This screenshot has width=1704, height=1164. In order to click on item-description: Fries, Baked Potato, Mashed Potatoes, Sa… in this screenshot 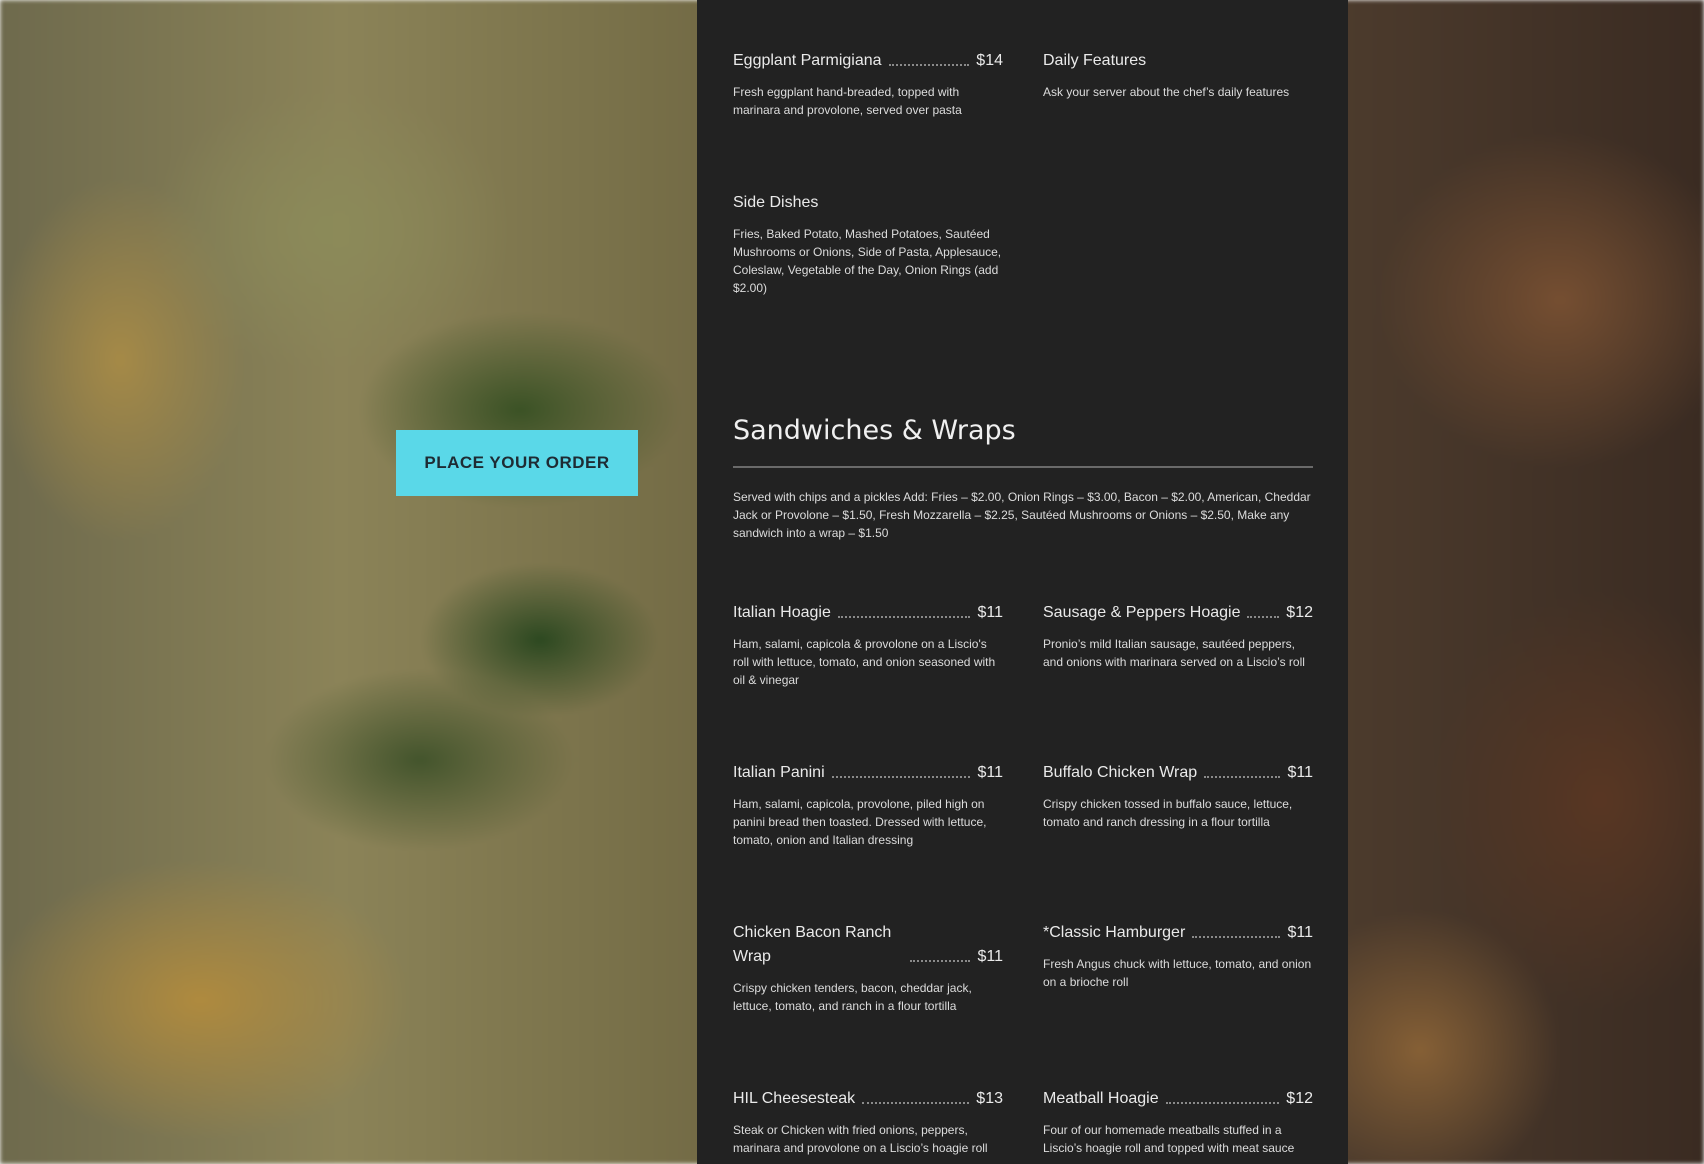, I will do `click(867, 261)`.